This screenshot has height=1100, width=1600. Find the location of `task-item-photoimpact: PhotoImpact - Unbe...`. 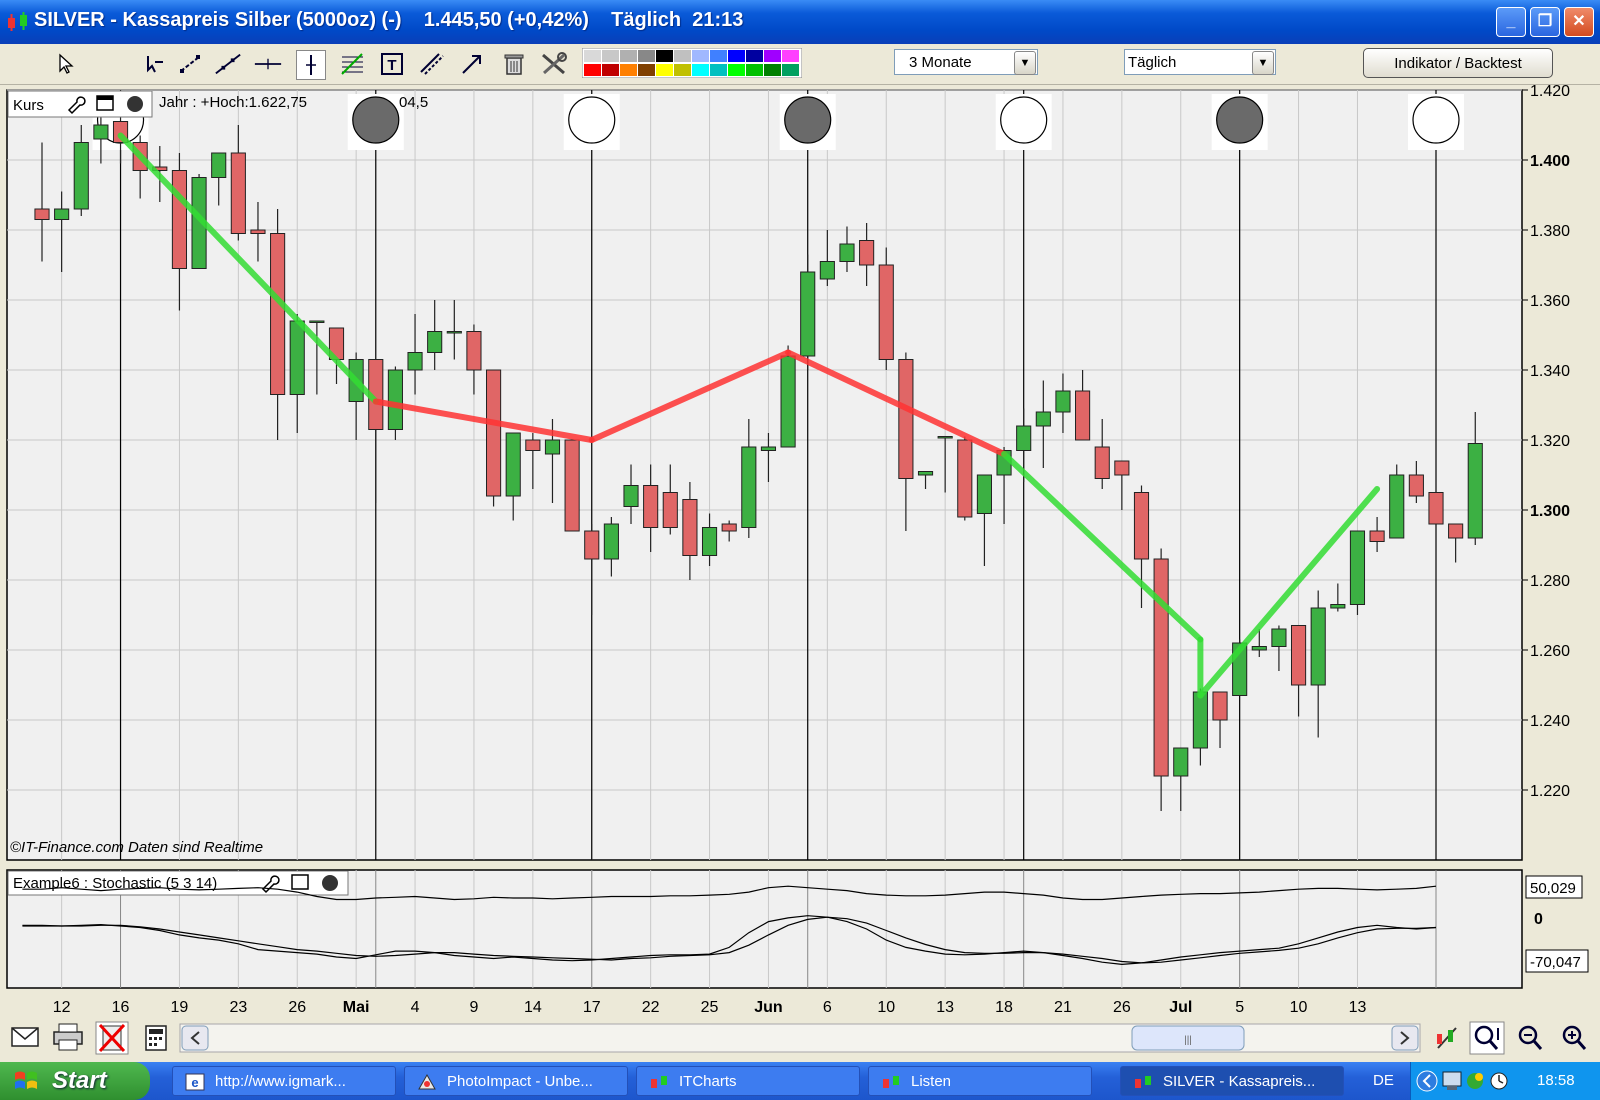

task-item-photoimpact: PhotoImpact - Unbe... is located at coordinates (516, 1081).